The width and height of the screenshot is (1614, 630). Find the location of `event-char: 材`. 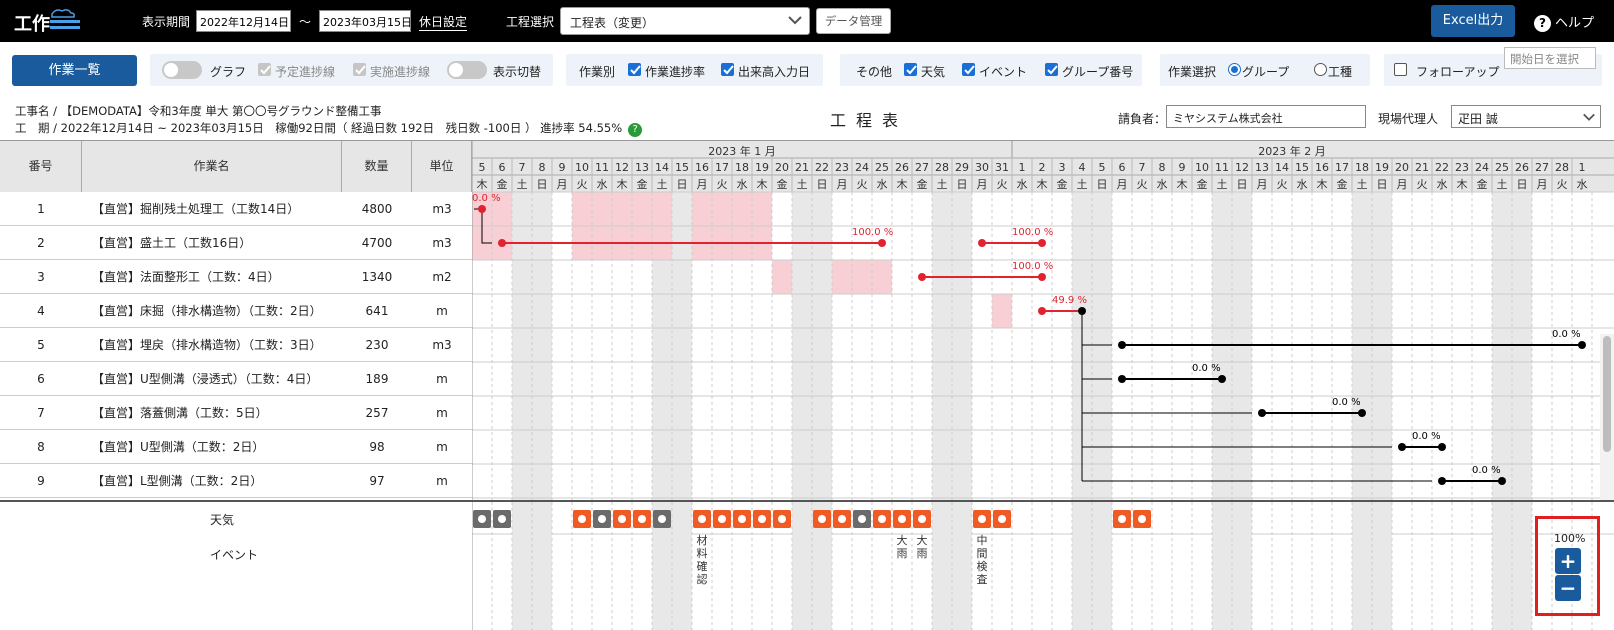

event-char: 材 is located at coordinates (702, 540).